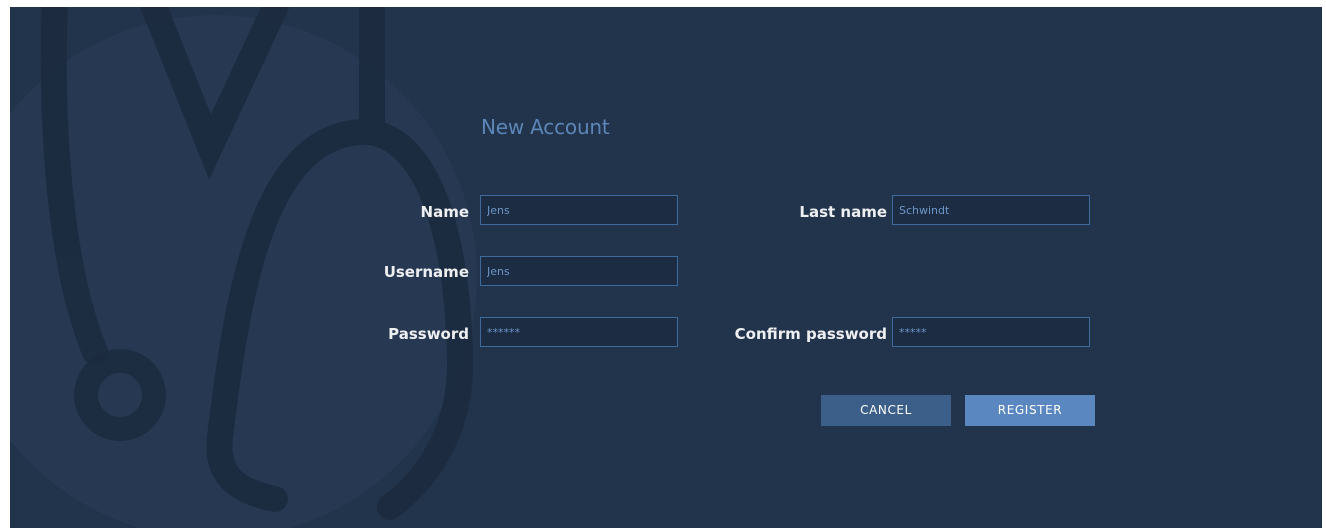 This screenshot has height=530, width=1326. What do you see at coordinates (545, 127) in the screenshot?
I see `page-title: New Account` at bounding box center [545, 127].